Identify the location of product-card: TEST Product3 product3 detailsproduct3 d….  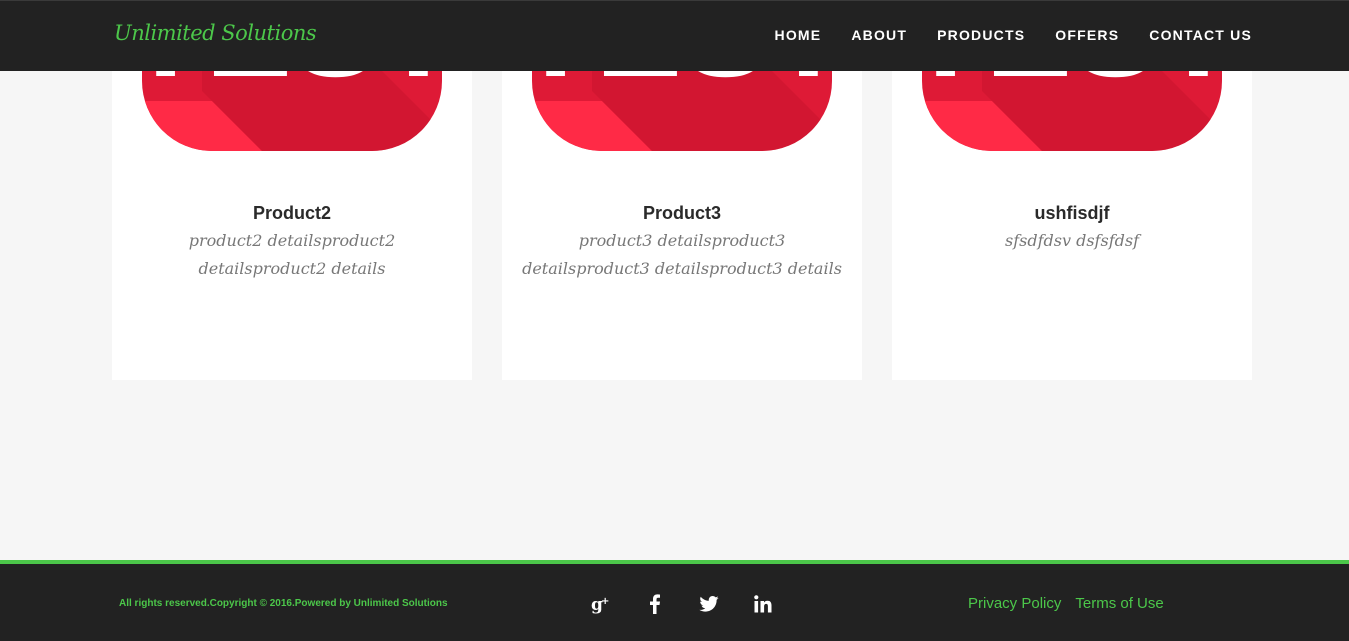
(682, 225).